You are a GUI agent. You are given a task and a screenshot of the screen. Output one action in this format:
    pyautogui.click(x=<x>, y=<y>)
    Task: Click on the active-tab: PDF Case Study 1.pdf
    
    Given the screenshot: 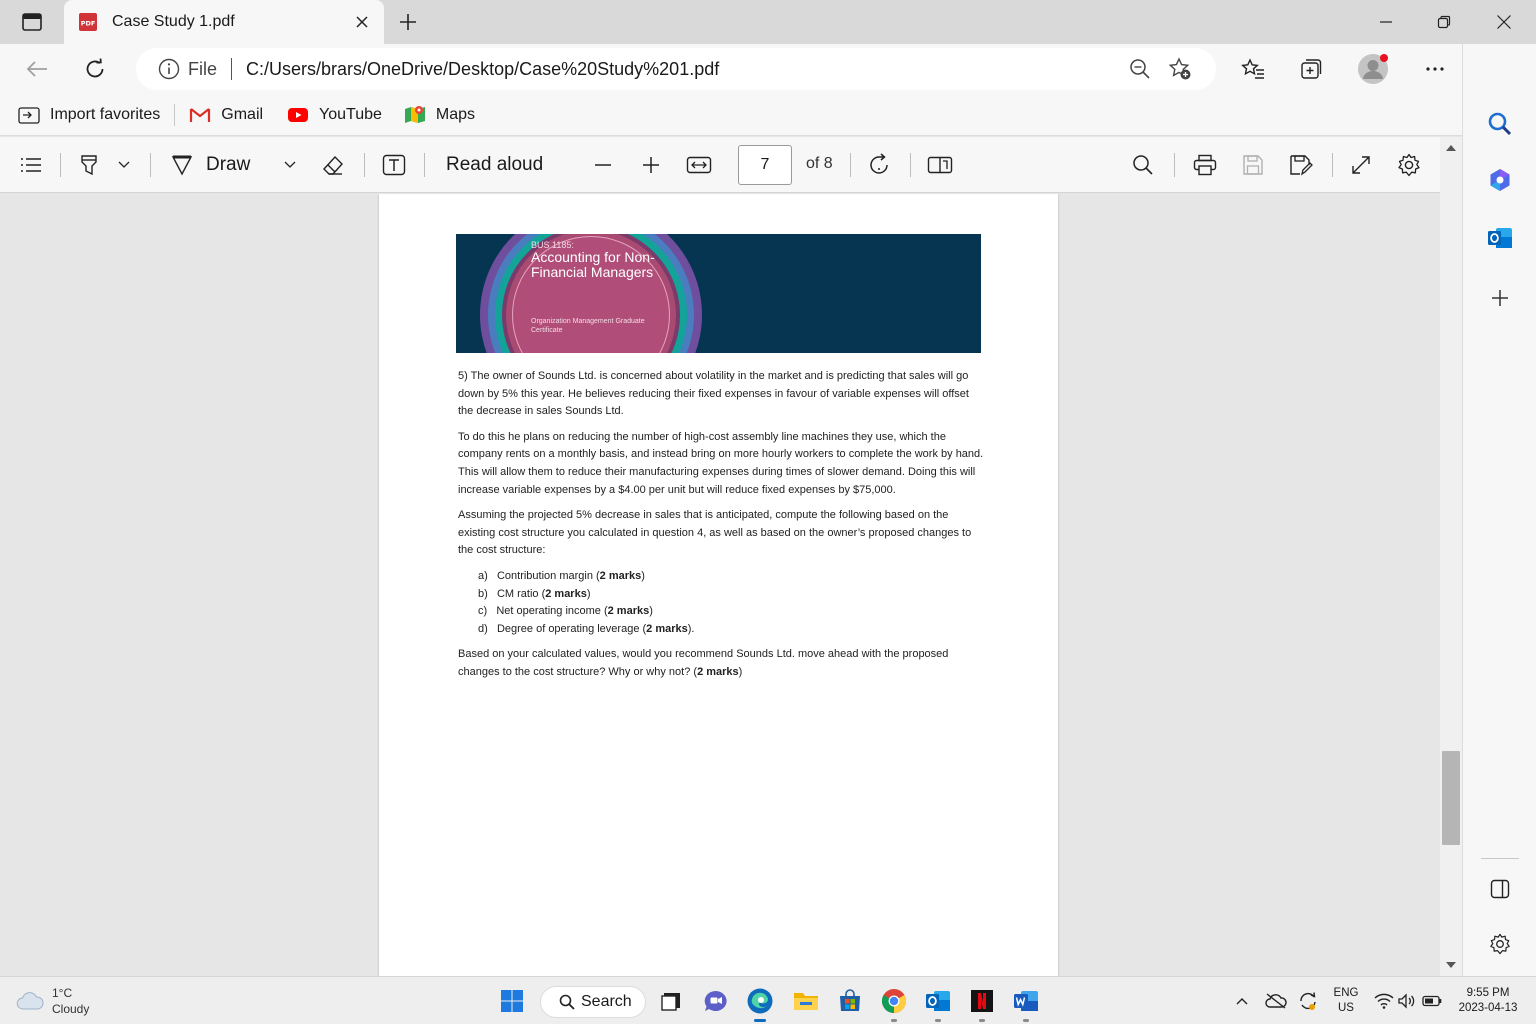 What is the action you would take?
    pyautogui.click(x=224, y=22)
    